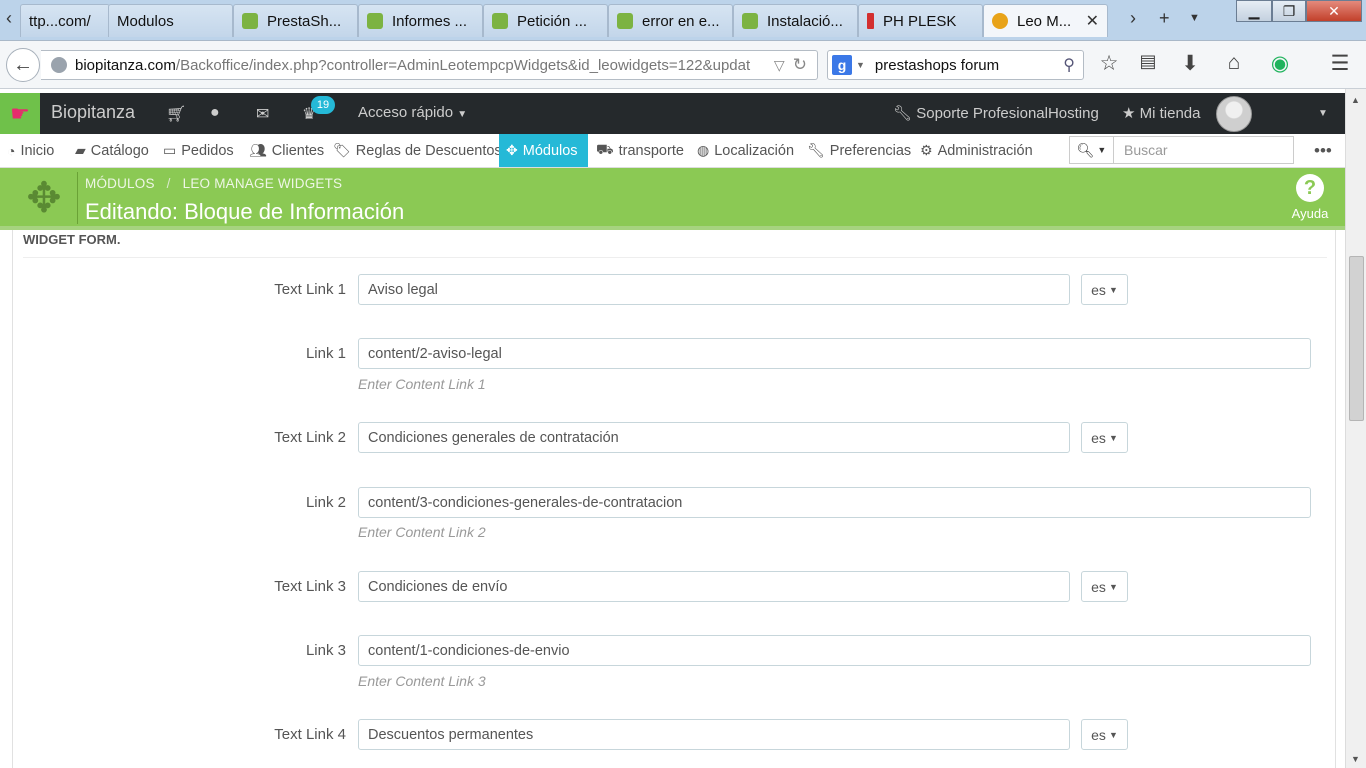 Image resolution: width=1366 pixels, height=768 pixels. I want to click on menu-item-transporte: ⛟ transporte, so click(640, 150).